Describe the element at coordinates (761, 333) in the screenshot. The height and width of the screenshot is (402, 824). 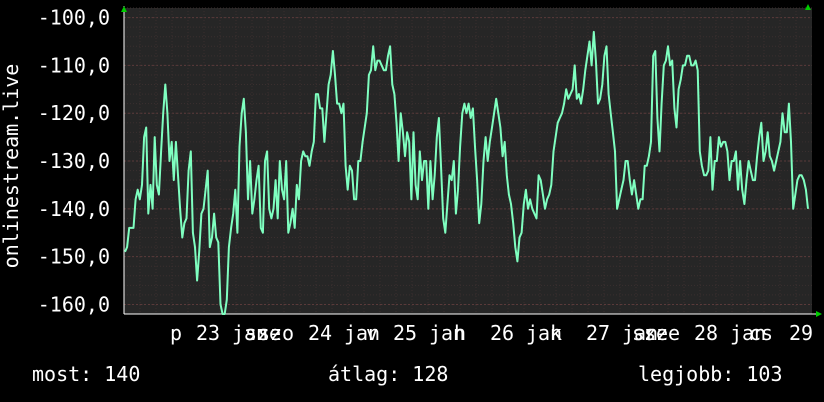
I see `x-tick-label: cs` at that location.